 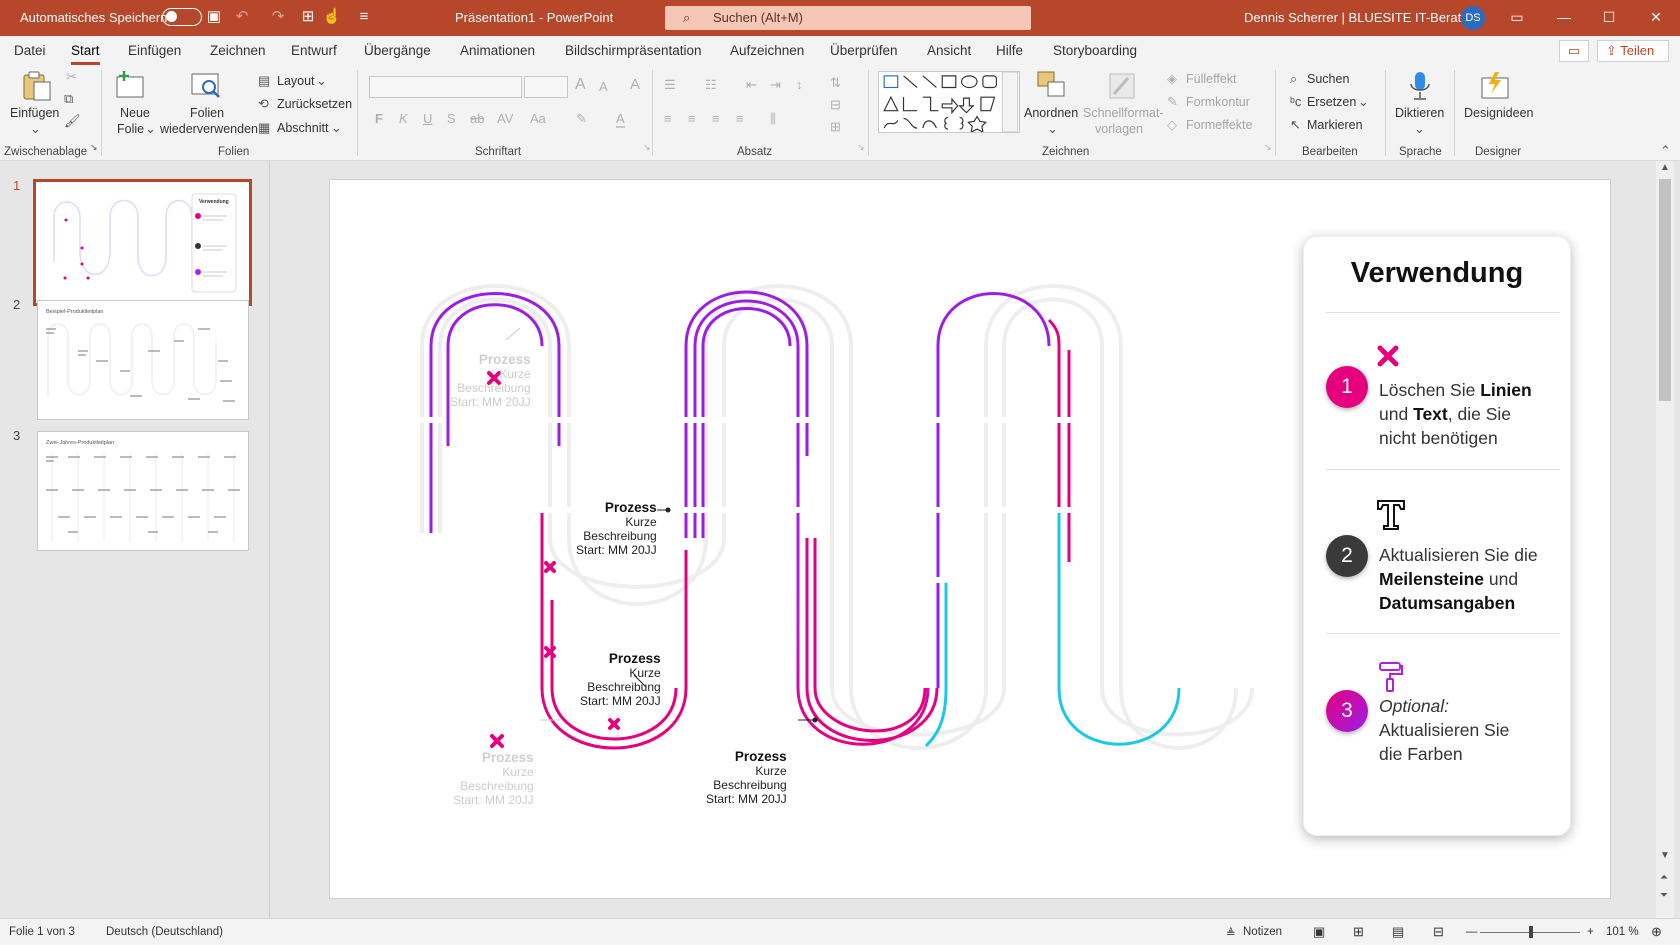 I want to click on layout-dropdown-icon: ⌄, so click(x=321, y=81).